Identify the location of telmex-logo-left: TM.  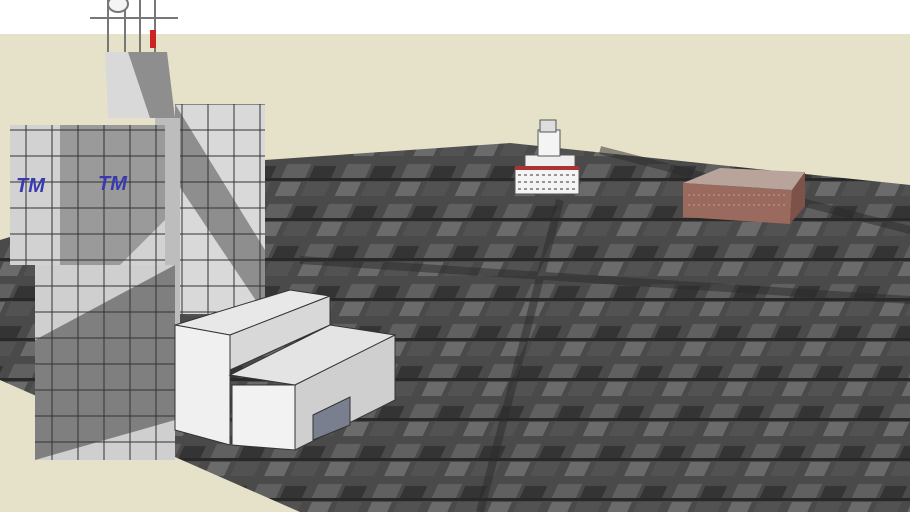
(31, 186).